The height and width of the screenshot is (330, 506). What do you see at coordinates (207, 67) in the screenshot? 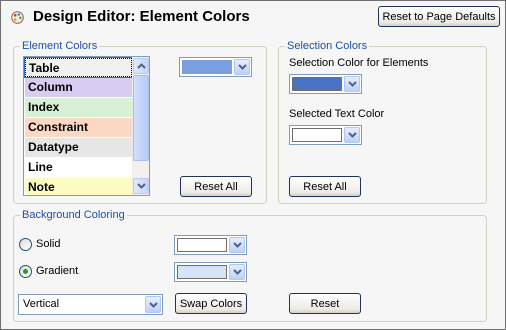
I see `element-color-swatch` at bounding box center [207, 67].